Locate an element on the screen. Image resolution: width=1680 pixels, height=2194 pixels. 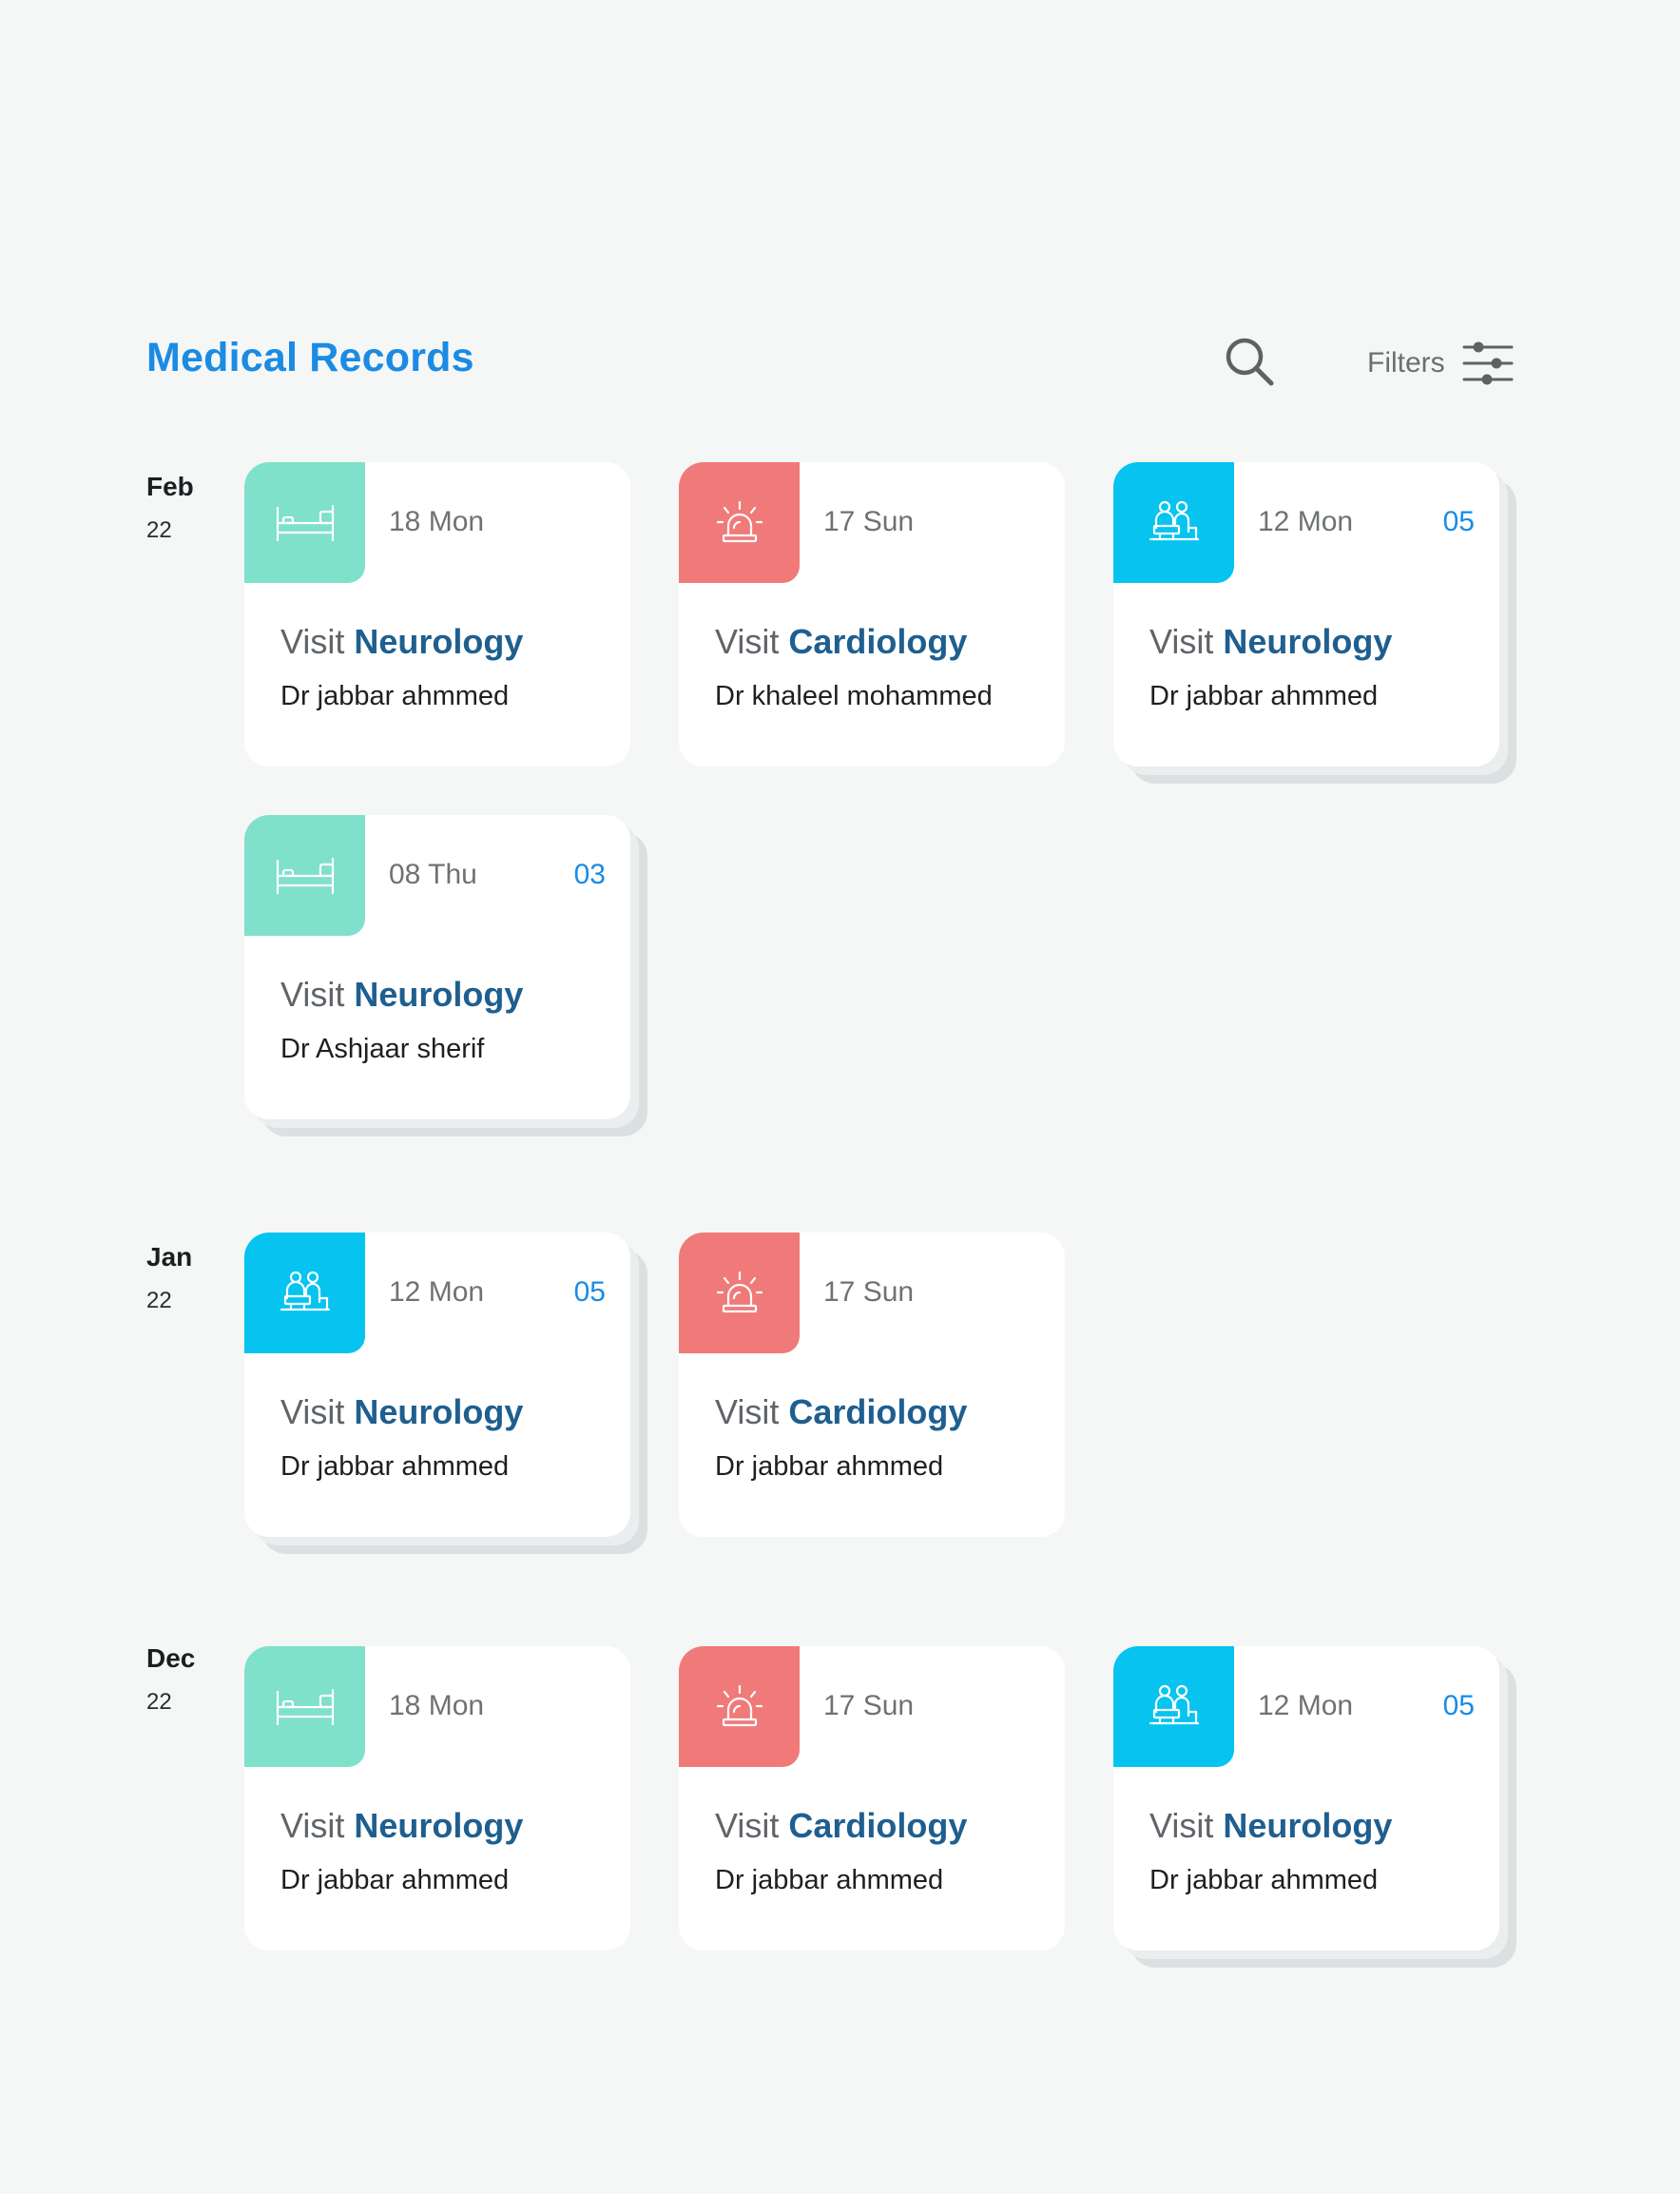
card-body: 08 Thu 03 Visit Neurology Dr Ashjaar sherif is located at coordinates (437, 967).